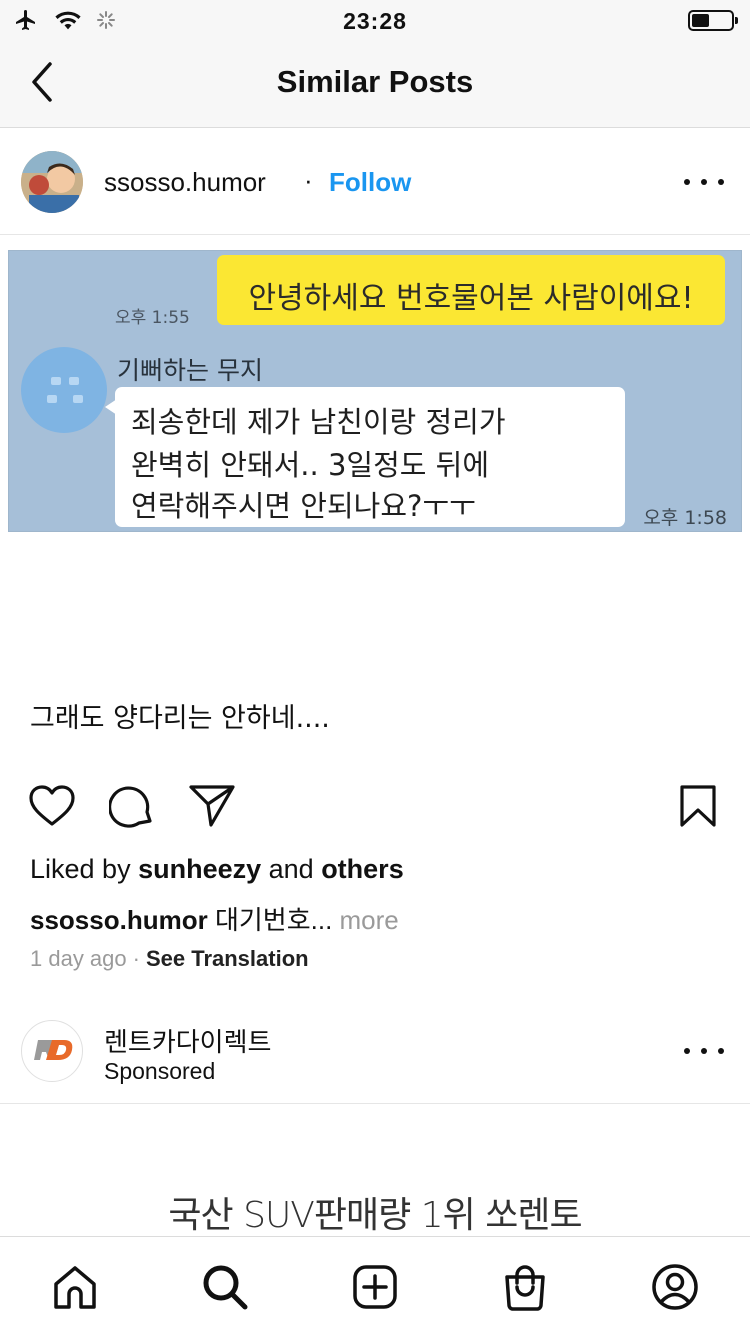 The image size is (750, 1334). What do you see at coordinates (685, 518) in the screenshot?
I see `reply-message-time: 오후 1:58` at bounding box center [685, 518].